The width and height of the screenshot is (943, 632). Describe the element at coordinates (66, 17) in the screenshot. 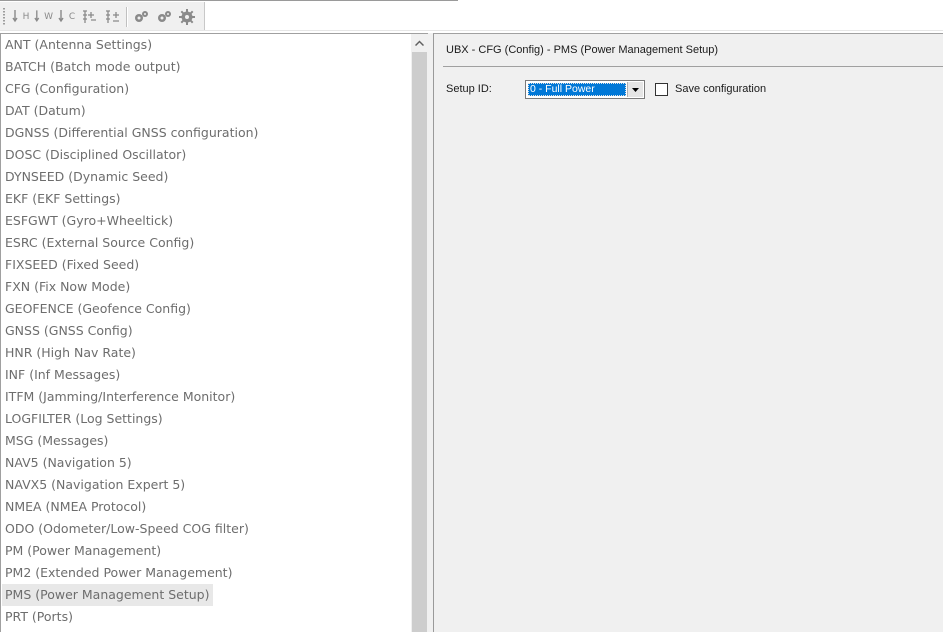

I see `poll-c-icon: C` at that location.